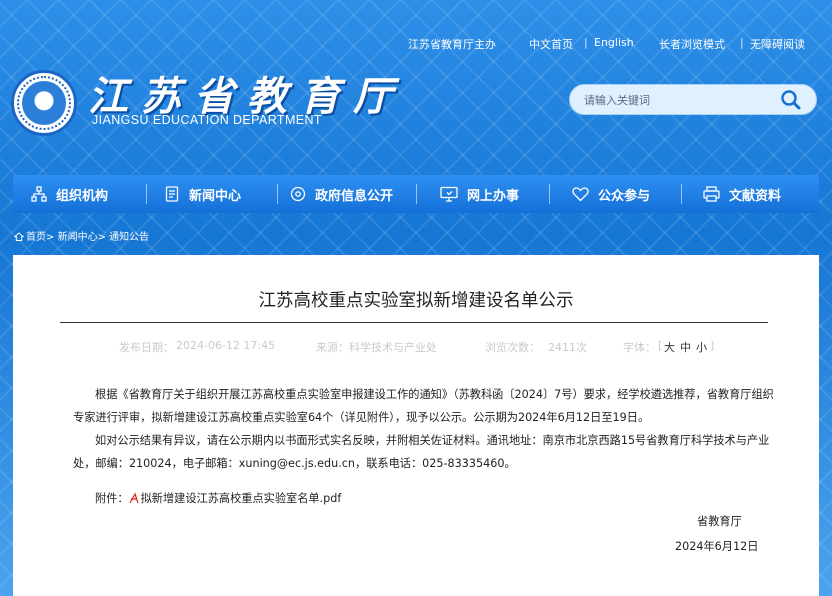  I want to click on nav-label: 文献资料, so click(755, 196).